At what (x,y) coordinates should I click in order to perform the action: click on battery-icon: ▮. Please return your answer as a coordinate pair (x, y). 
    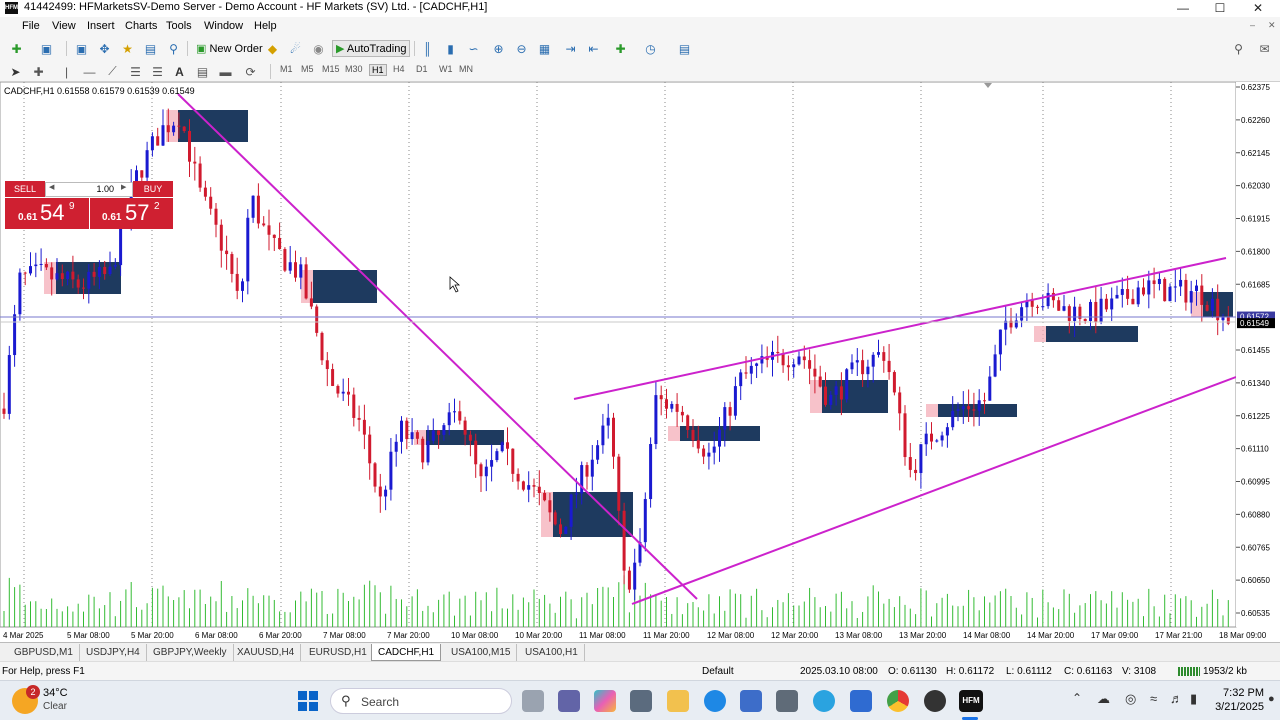
    Looking at the image, I should click on (1193, 699).